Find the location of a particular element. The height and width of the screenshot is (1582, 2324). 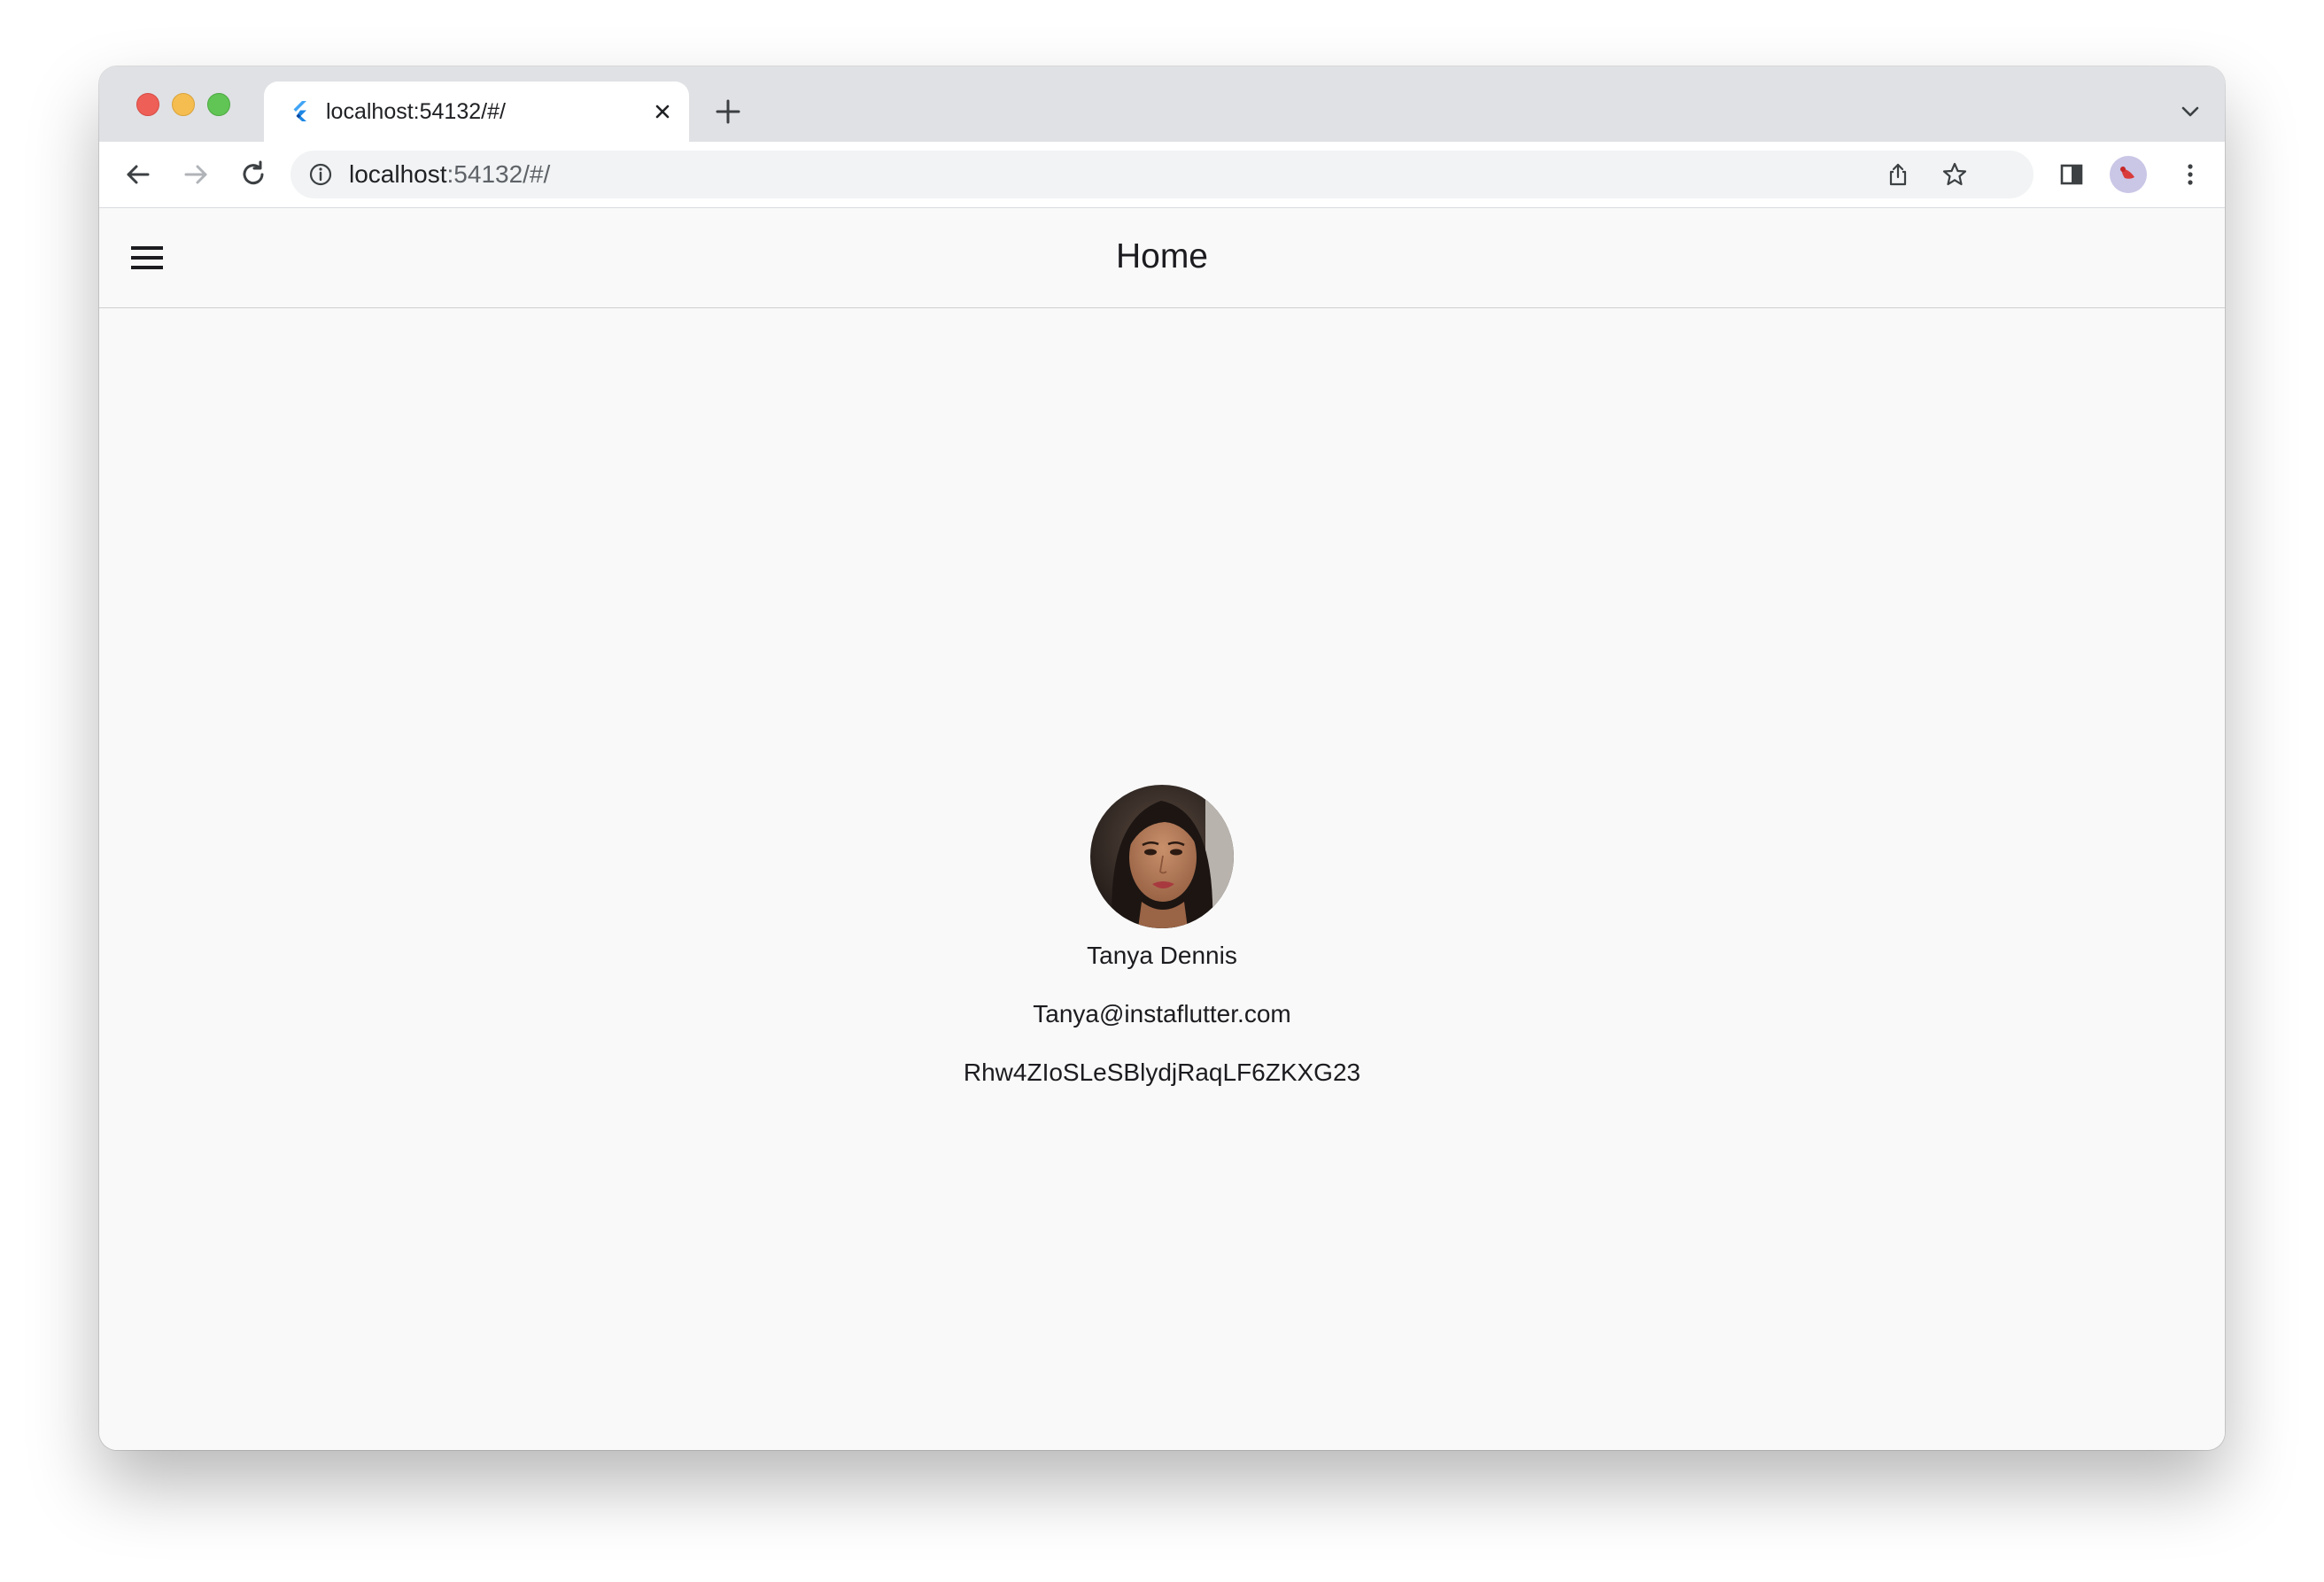

new-tab-icon is located at coordinates (728, 112).